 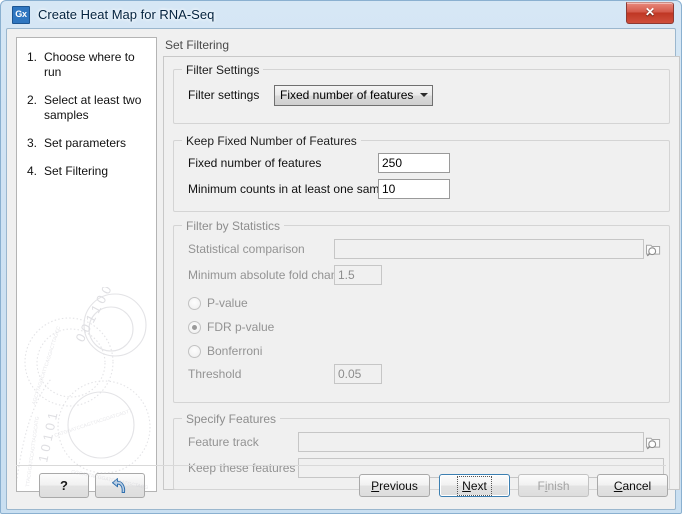 What do you see at coordinates (126, 14) in the screenshot?
I see `window-title: Create Heat Map for RNA-Seq` at bounding box center [126, 14].